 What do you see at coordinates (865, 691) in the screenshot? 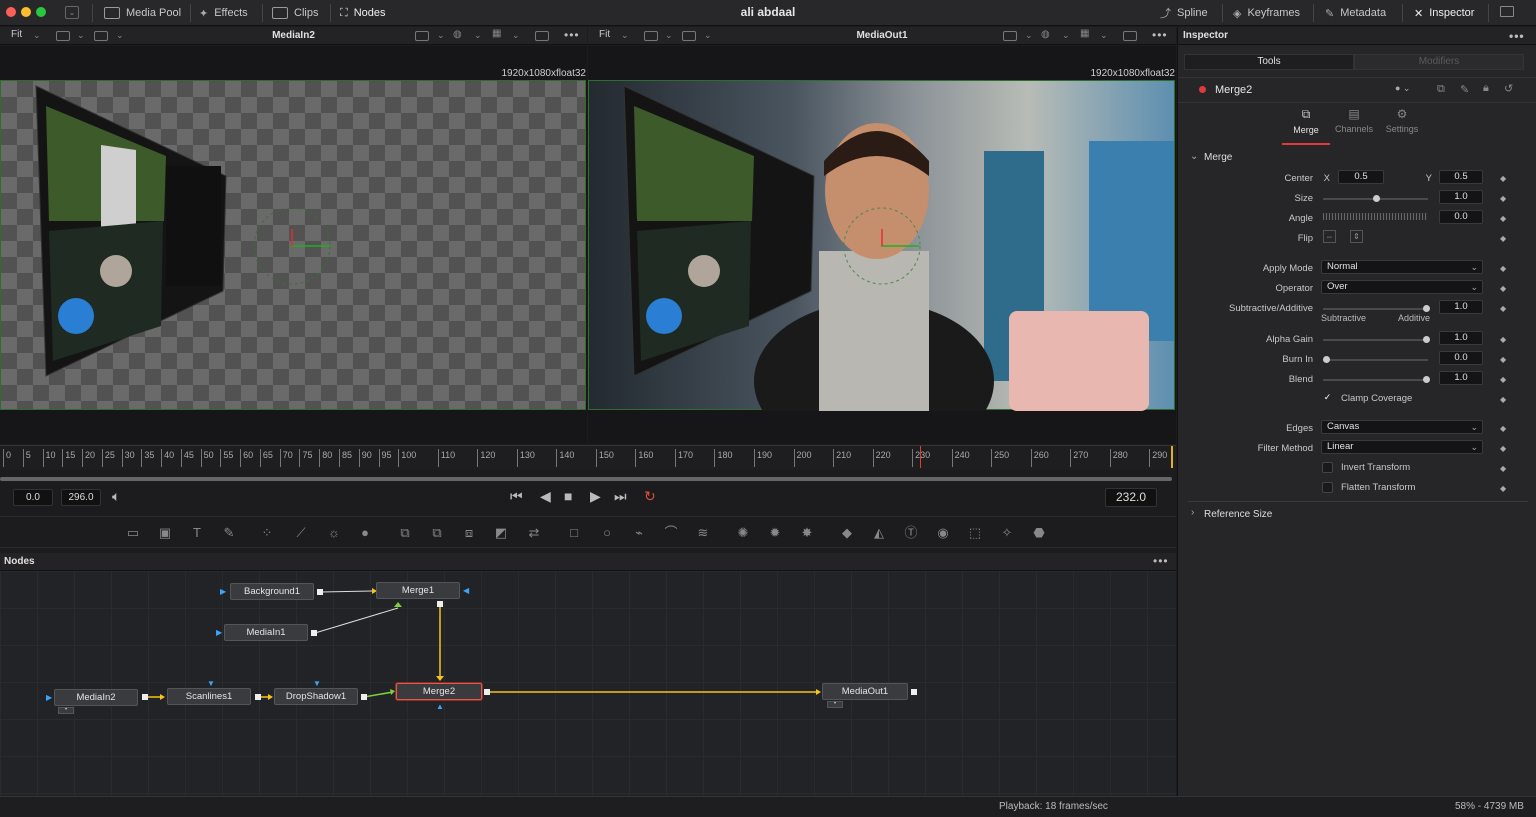
I see `node-mediaout1: MediaOut1` at bounding box center [865, 691].